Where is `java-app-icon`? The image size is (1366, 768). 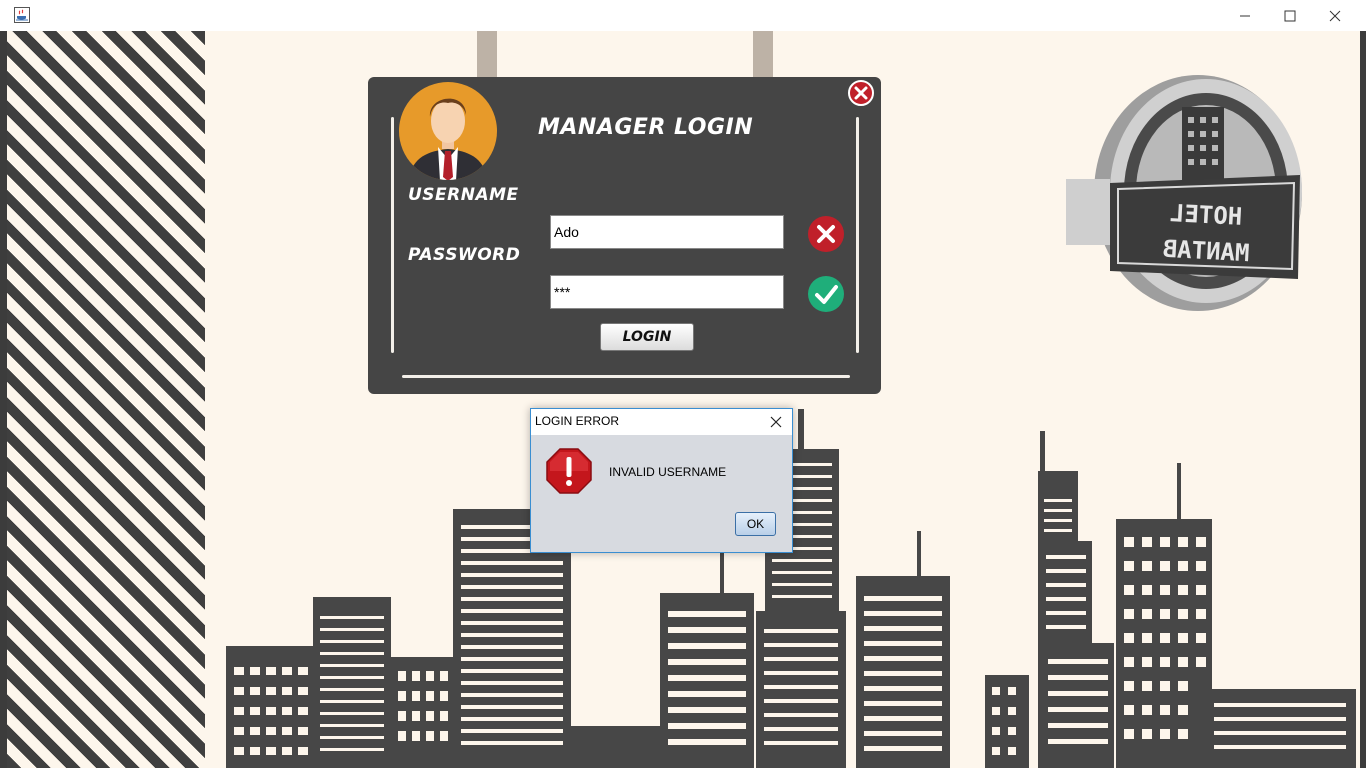
java-app-icon is located at coordinates (22, 15).